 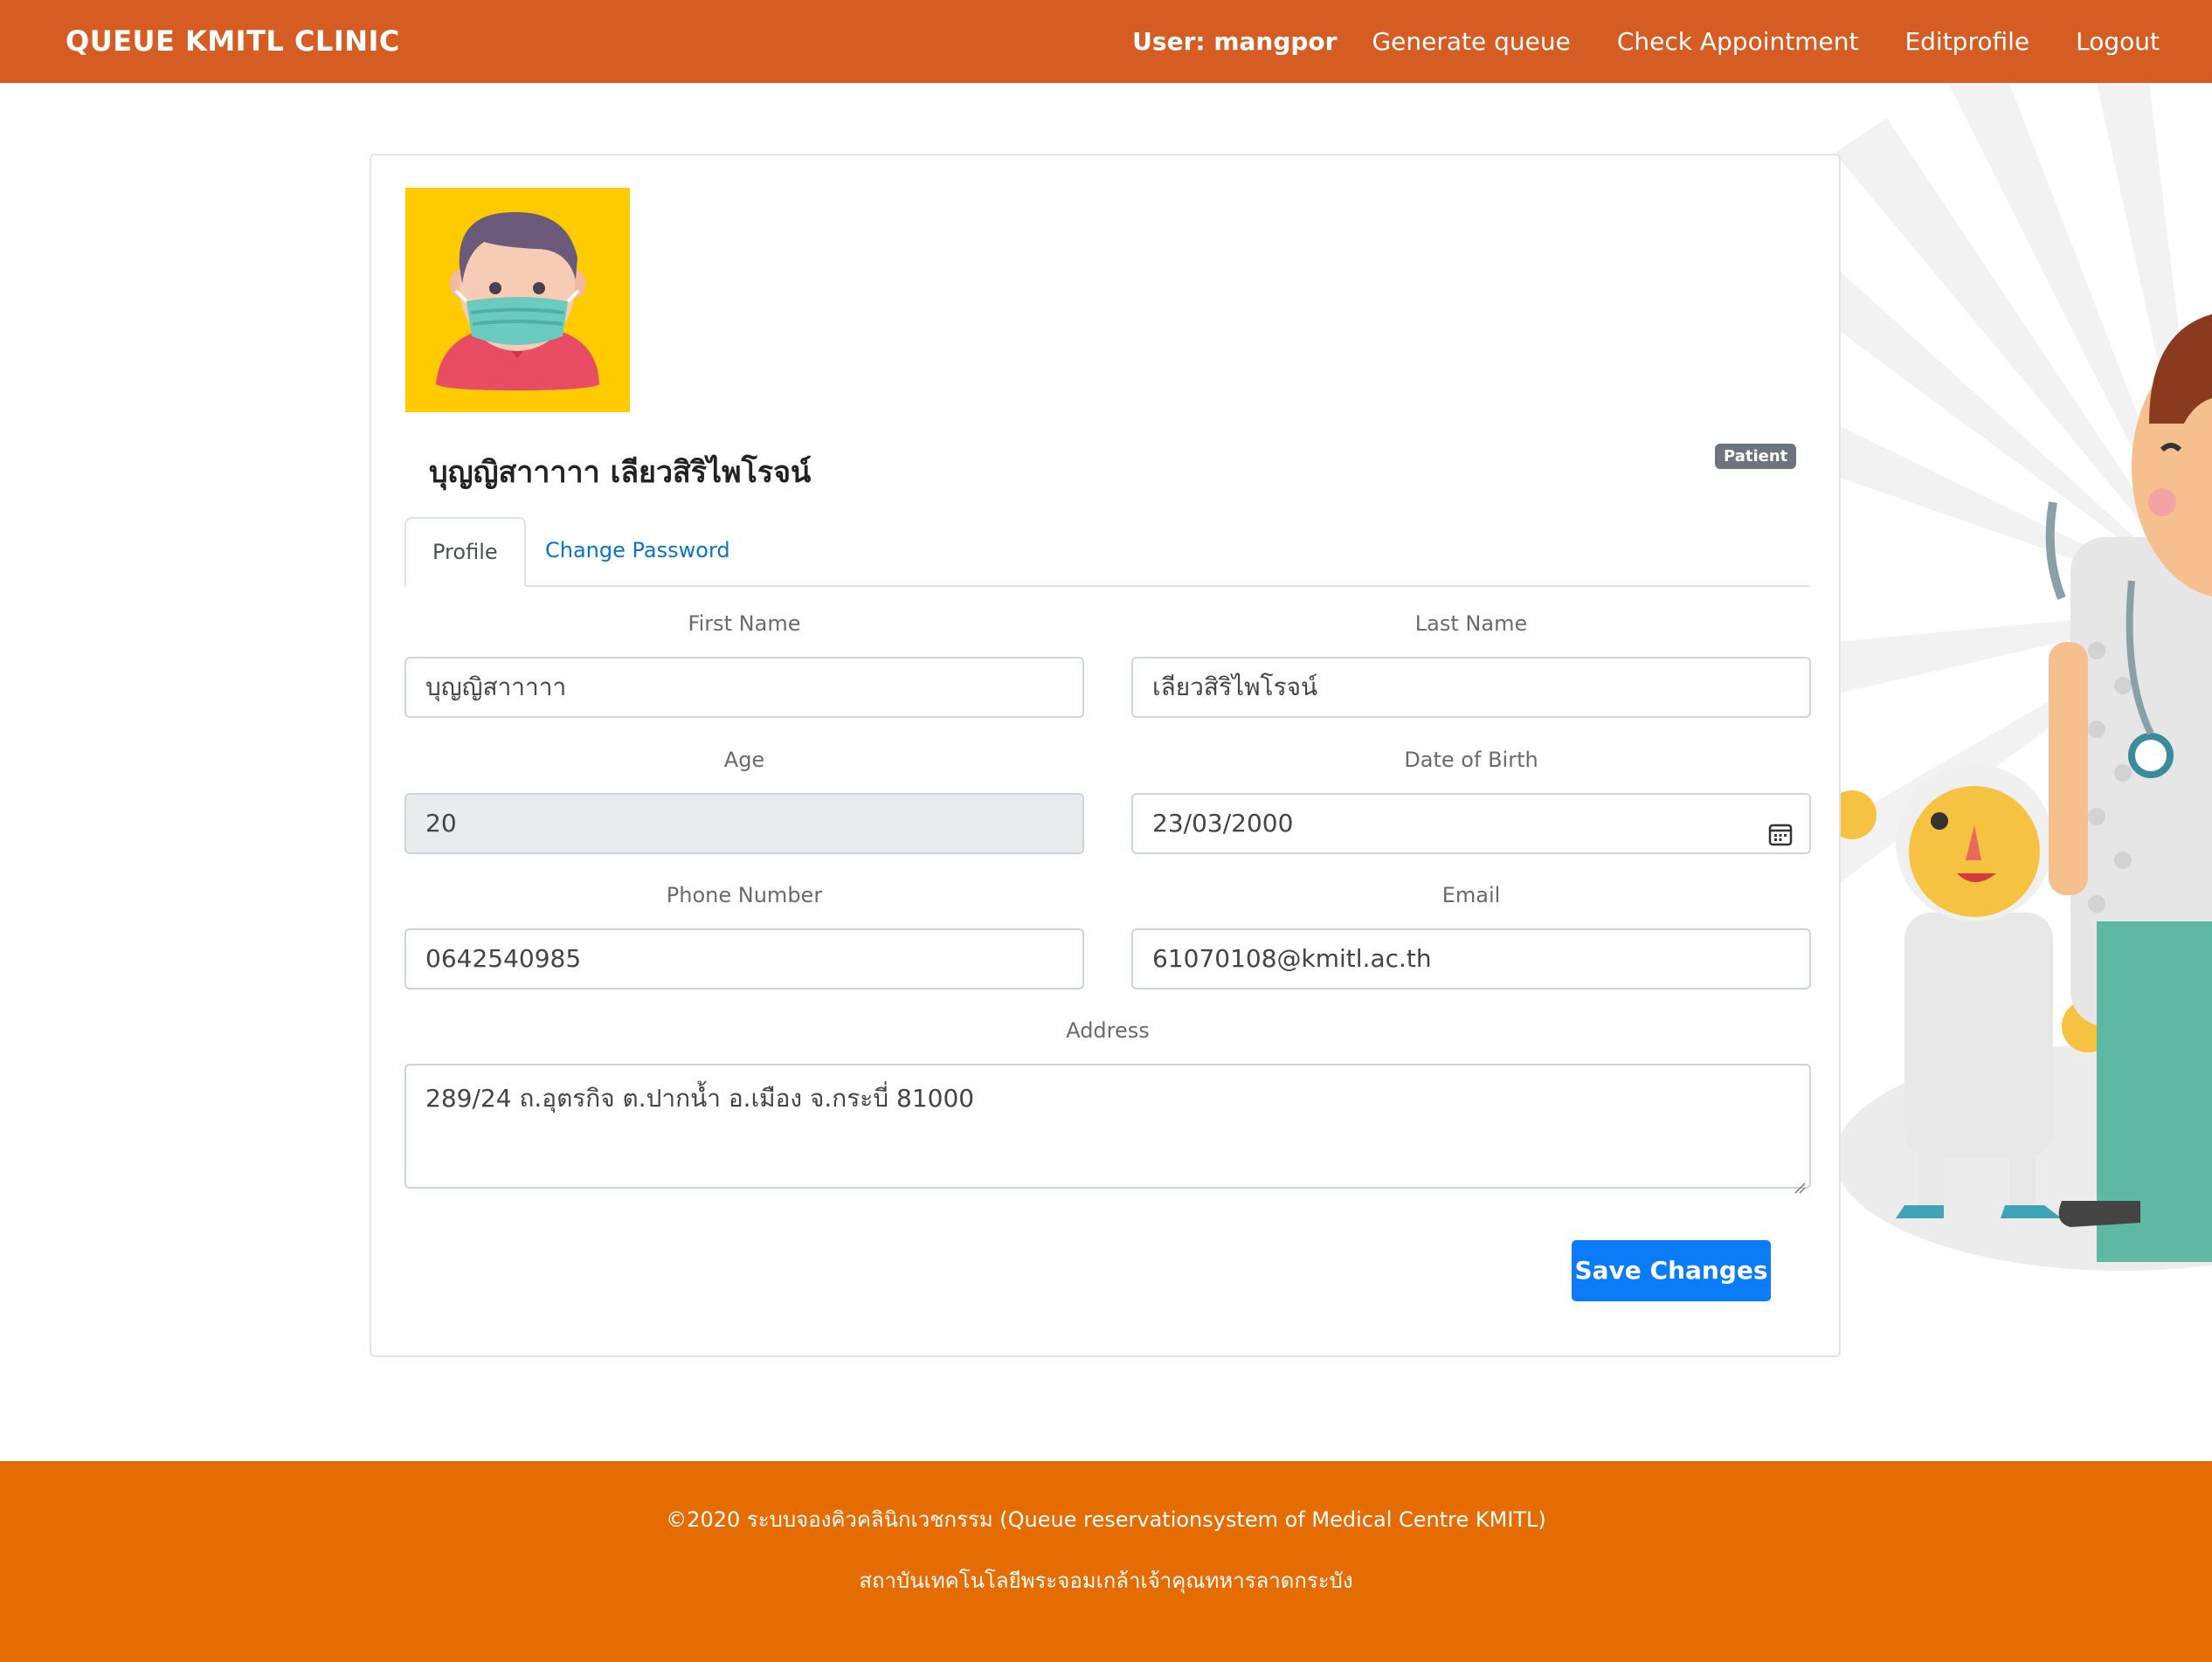 I want to click on nav-generate-queue: Generate queue, so click(x=1471, y=41).